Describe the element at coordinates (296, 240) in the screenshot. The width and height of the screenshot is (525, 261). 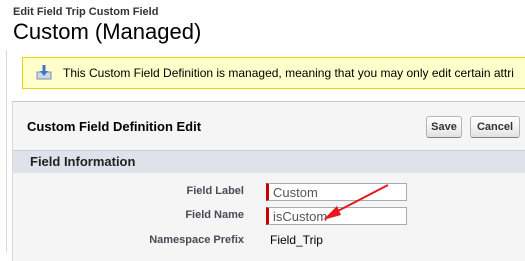
I see `namespace-prefix-value: Field_Trip` at that location.